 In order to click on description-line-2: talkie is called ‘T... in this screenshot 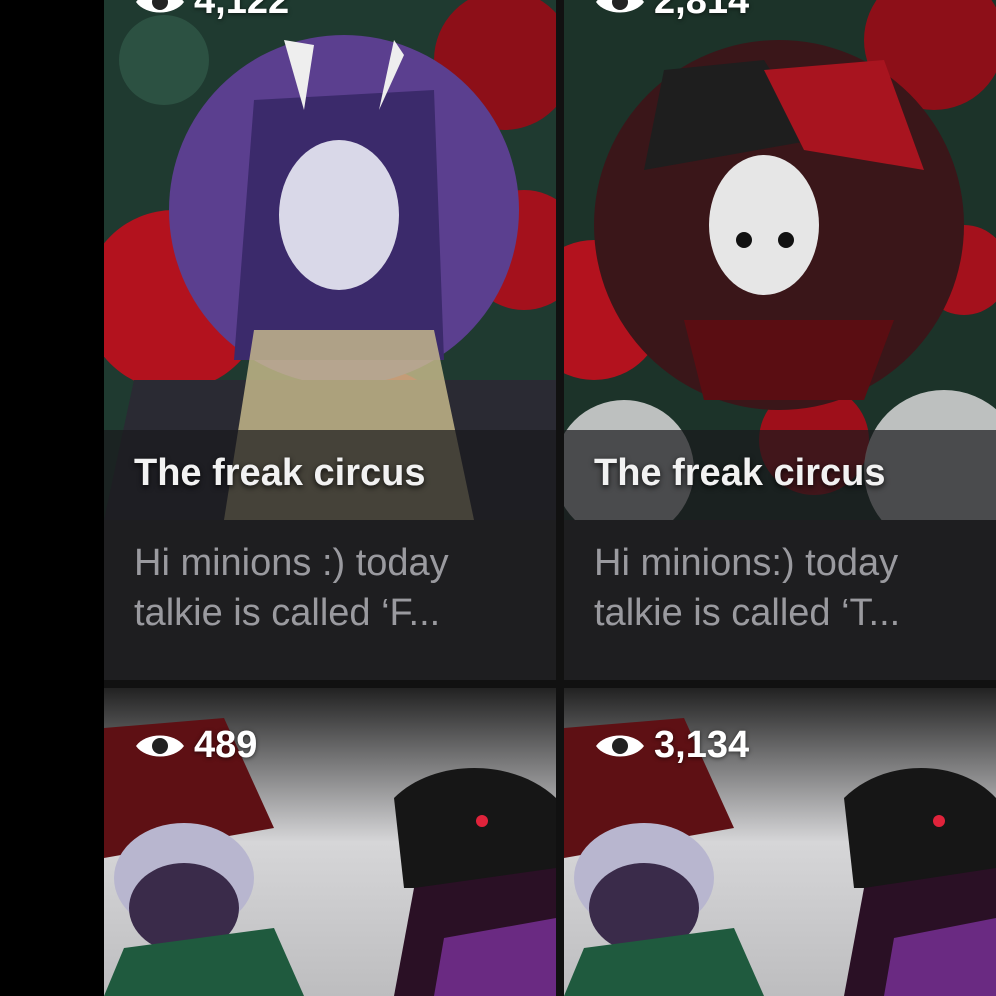, I will do `click(747, 613)`.